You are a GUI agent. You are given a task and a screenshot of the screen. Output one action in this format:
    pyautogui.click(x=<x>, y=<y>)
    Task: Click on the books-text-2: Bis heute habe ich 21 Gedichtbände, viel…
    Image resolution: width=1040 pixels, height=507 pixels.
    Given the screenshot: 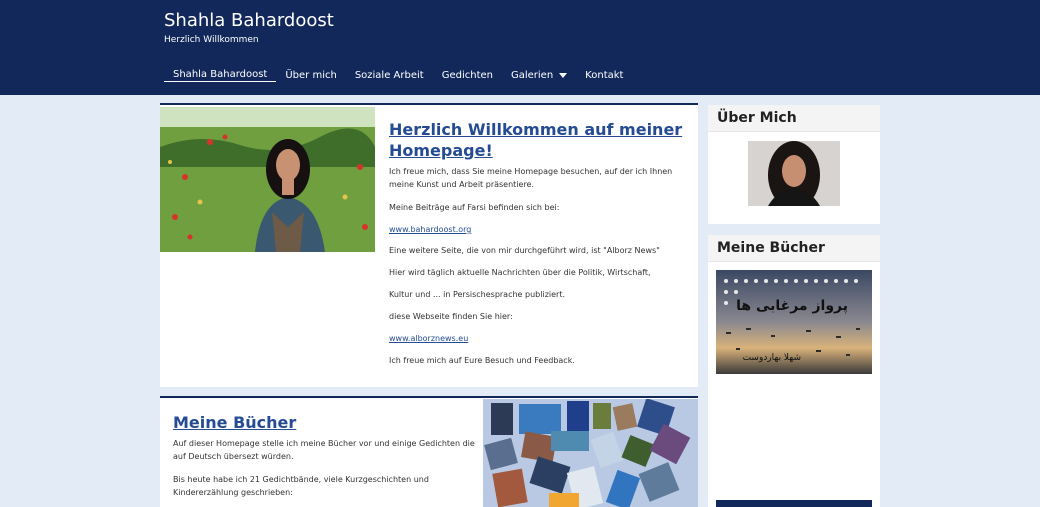 What is the action you would take?
    pyautogui.click(x=301, y=486)
    